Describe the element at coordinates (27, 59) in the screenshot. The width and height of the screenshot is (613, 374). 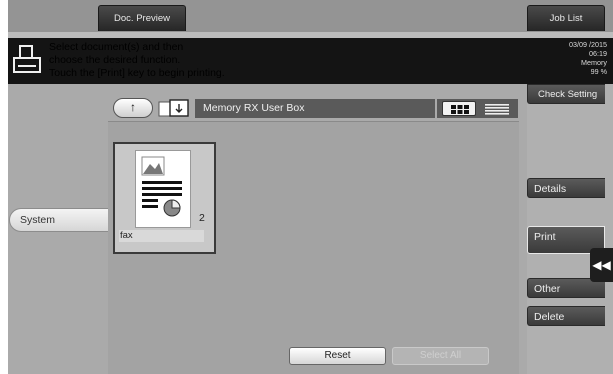
I see `printer-icon` at that location.